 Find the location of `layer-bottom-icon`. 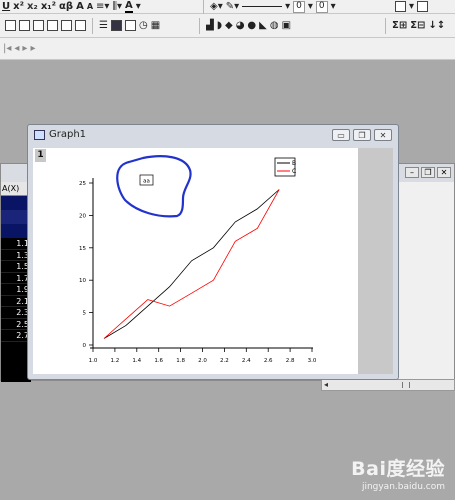

layer-bottom-icon is located at coordinates (52, 25).